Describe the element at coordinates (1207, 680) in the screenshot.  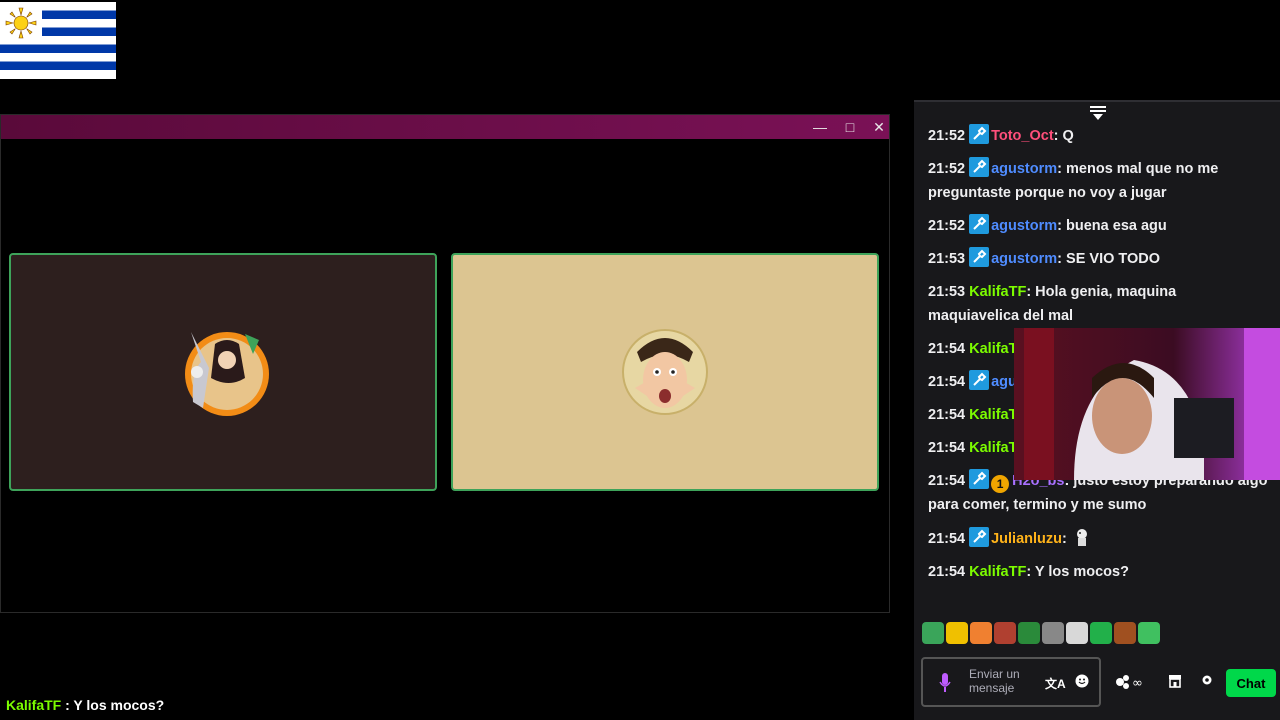
I see `settings-gear-icon` at that location.